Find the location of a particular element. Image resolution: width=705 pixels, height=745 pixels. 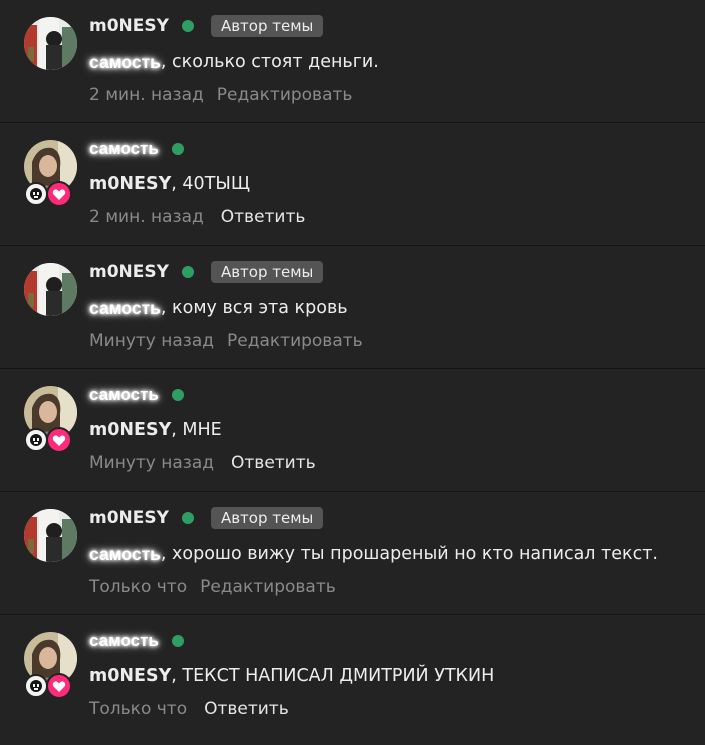

comment-body: , 40ТЫЩ is located at coordinates (210, 184).